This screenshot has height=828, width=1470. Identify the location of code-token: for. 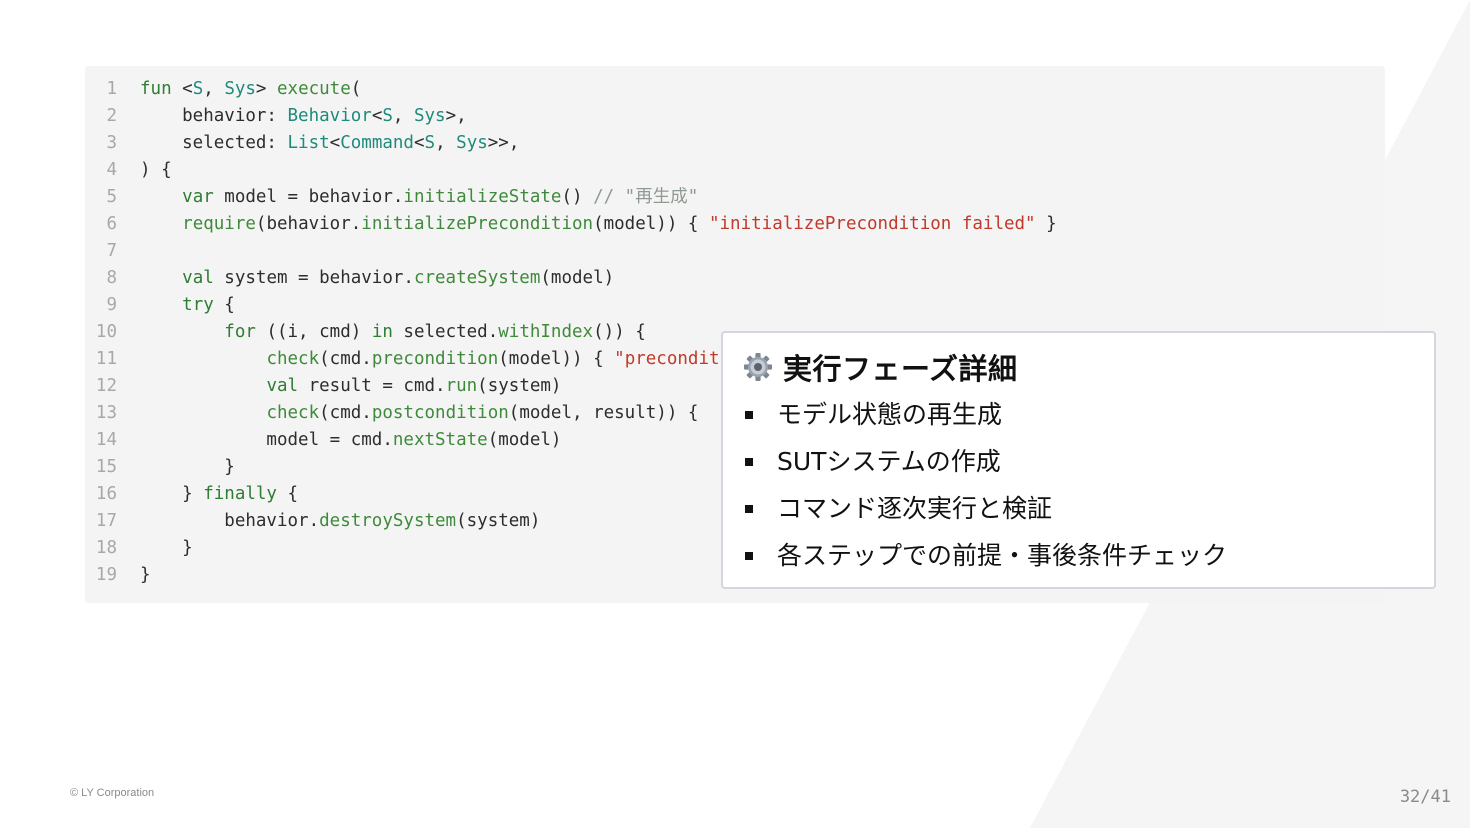
(240, 332).